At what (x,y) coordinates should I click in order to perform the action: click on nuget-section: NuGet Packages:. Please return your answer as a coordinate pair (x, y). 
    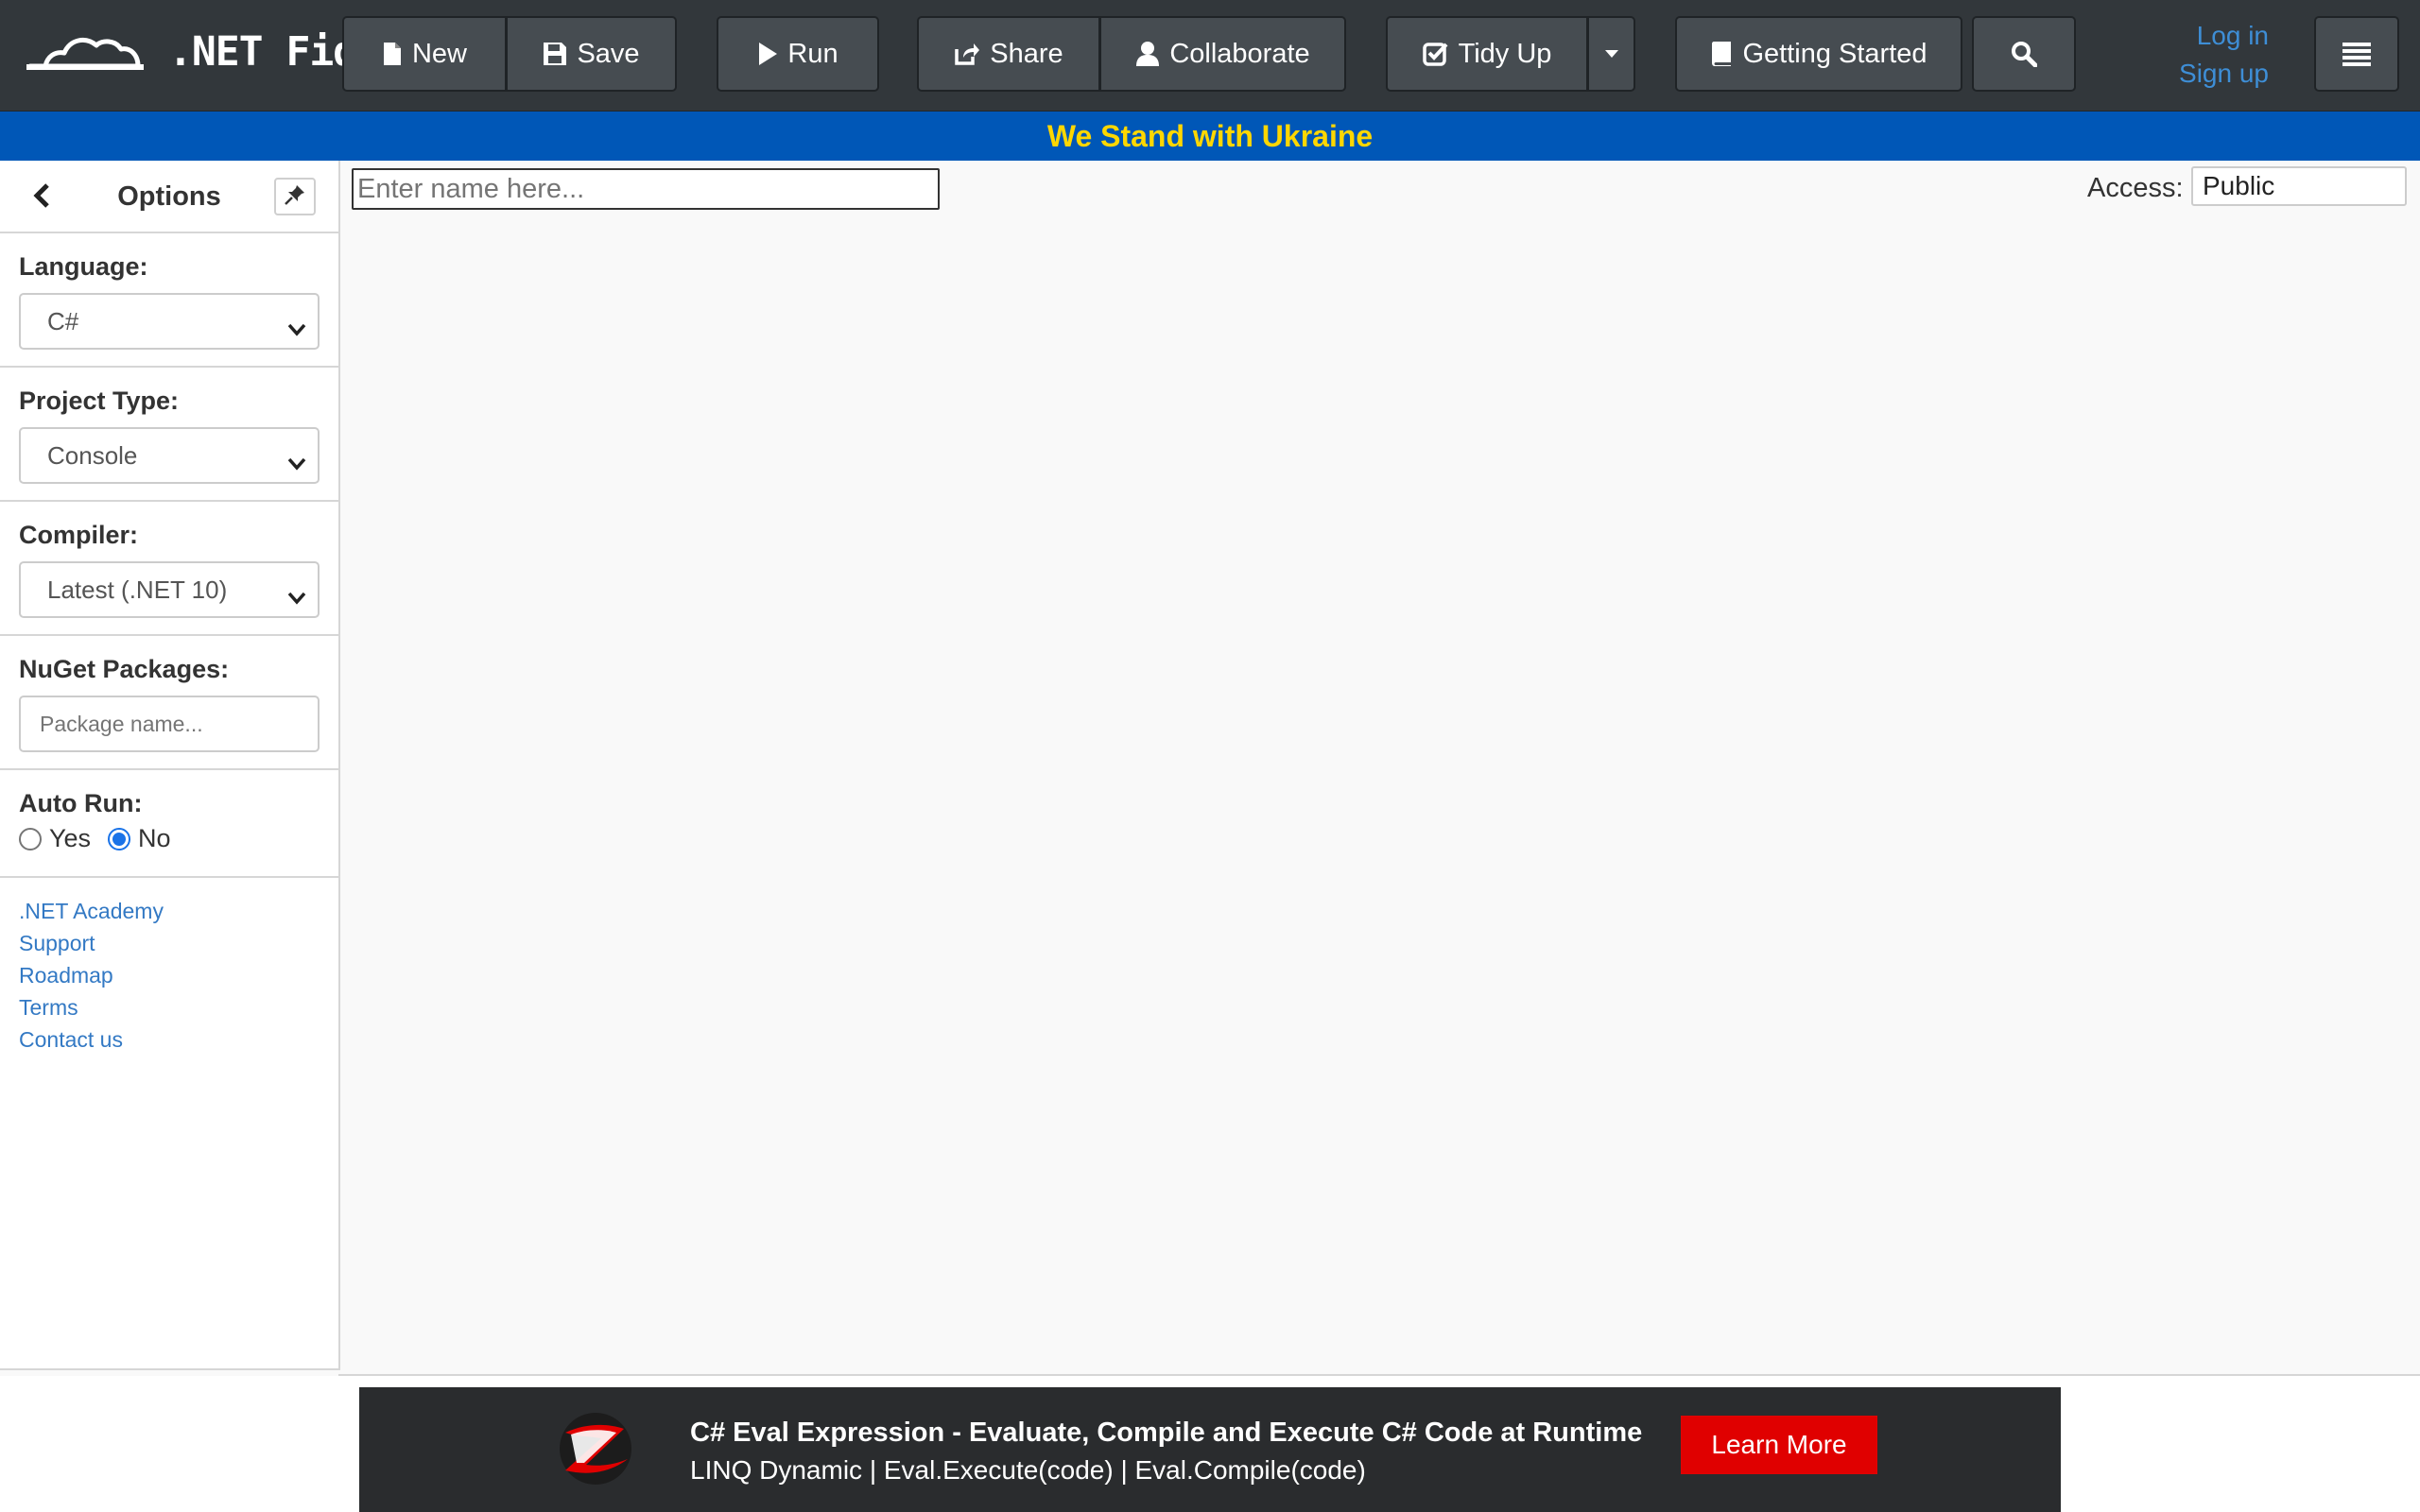
    Looking at the image, I should click on (169, 703).